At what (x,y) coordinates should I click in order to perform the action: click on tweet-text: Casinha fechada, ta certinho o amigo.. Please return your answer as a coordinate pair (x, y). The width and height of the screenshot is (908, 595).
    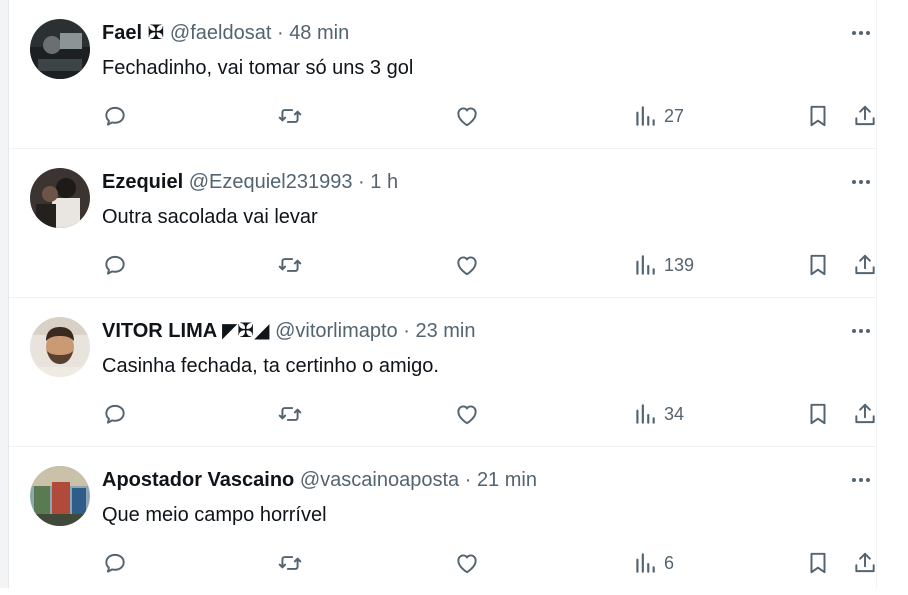
    Looking at the image, I should click on (270, 366).